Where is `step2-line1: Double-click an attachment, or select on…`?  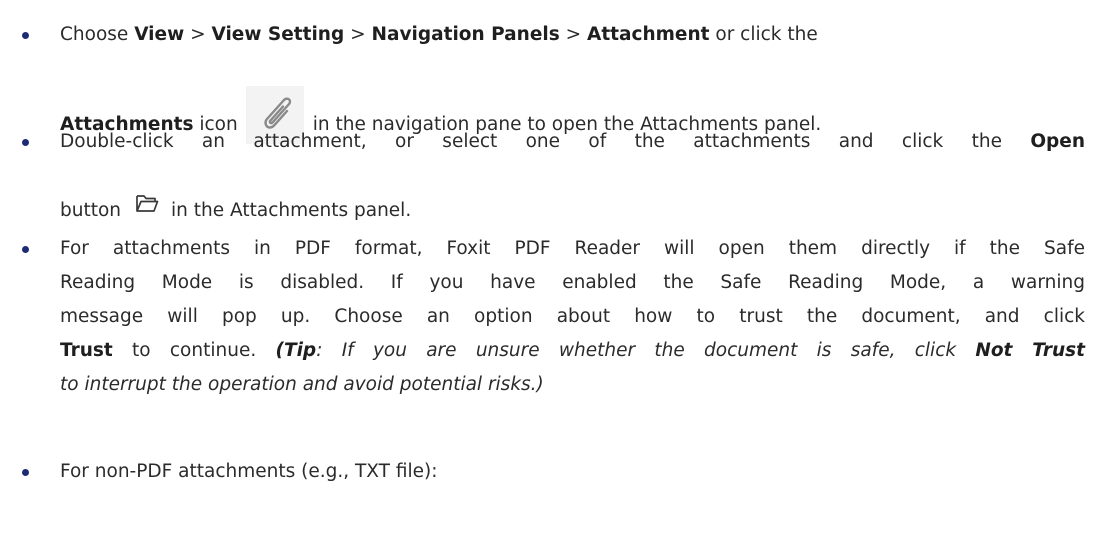
step2-line1: Double-click an attachment, or select on… is located at coordinates (572, 142).